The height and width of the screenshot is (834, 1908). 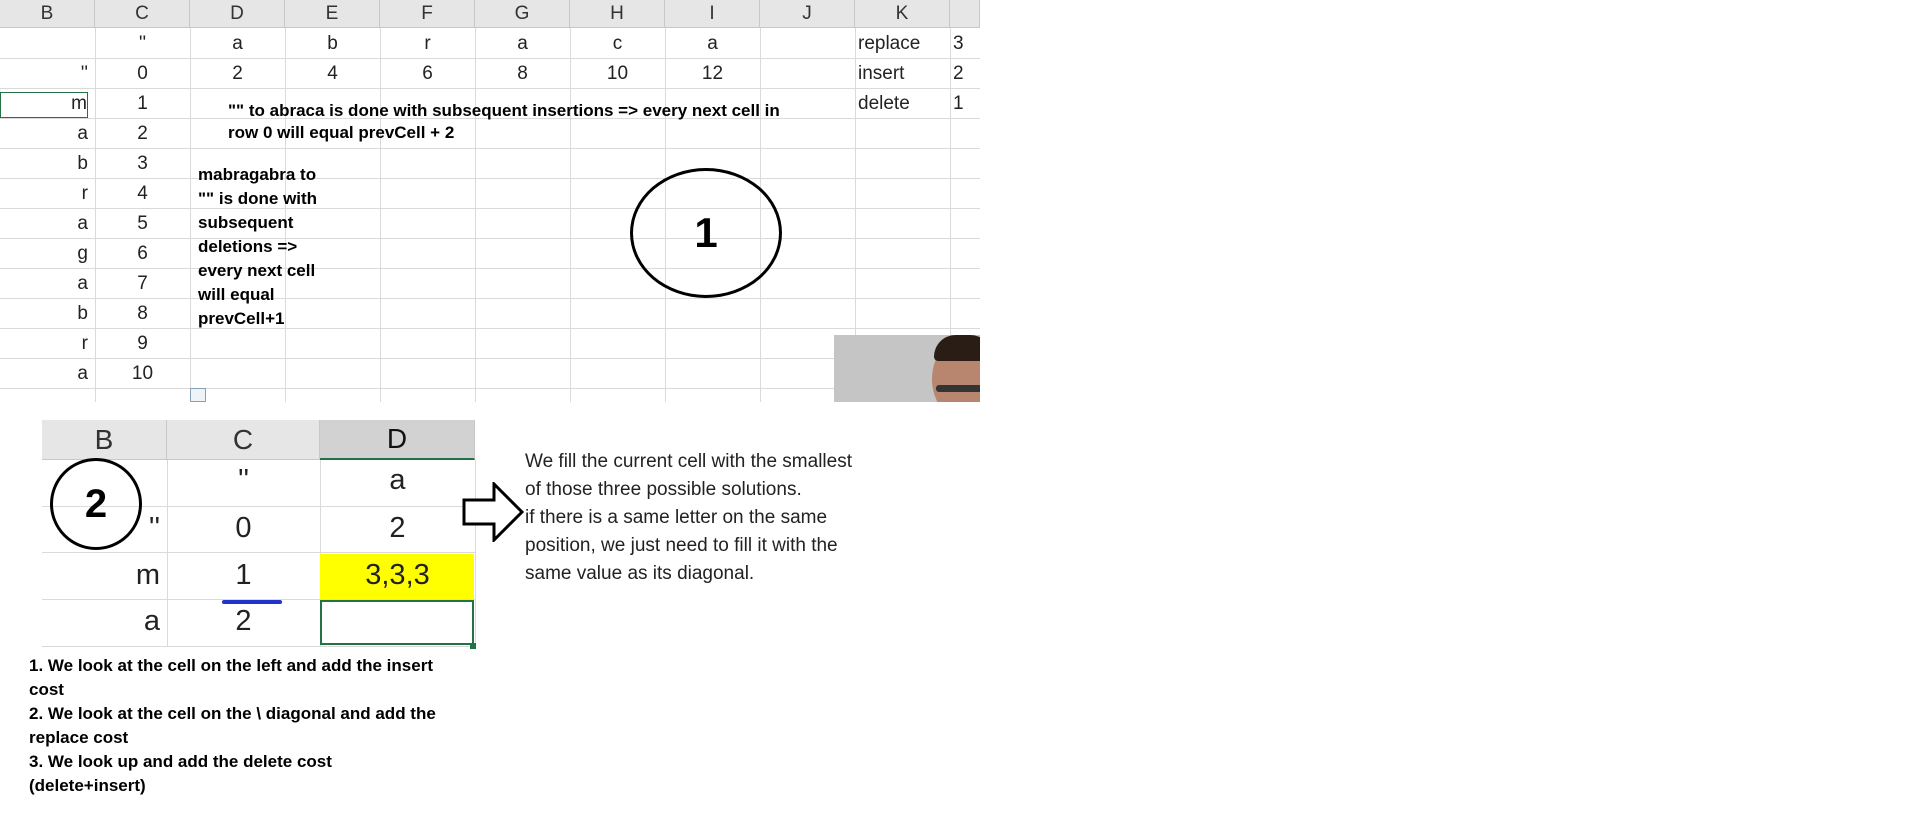 I want to click on column-header-g: G, so click(x=522, y=14).